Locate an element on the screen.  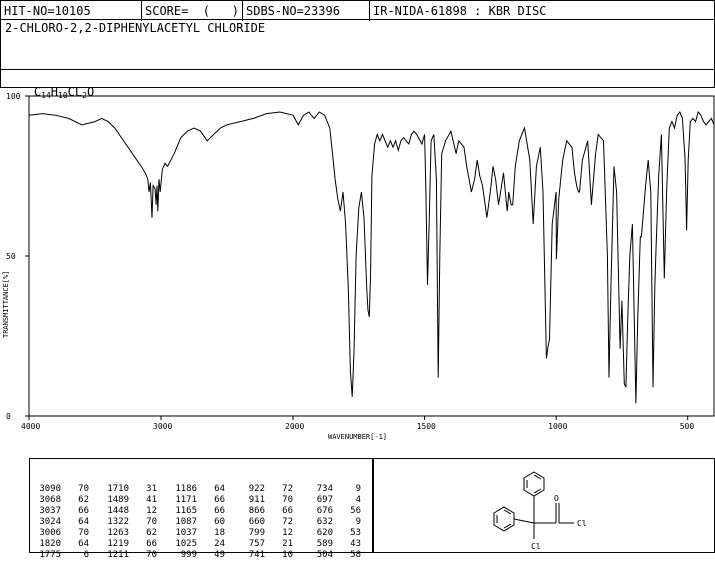
peak-wavenumber: 1820 is located at coordinates (50, 544).